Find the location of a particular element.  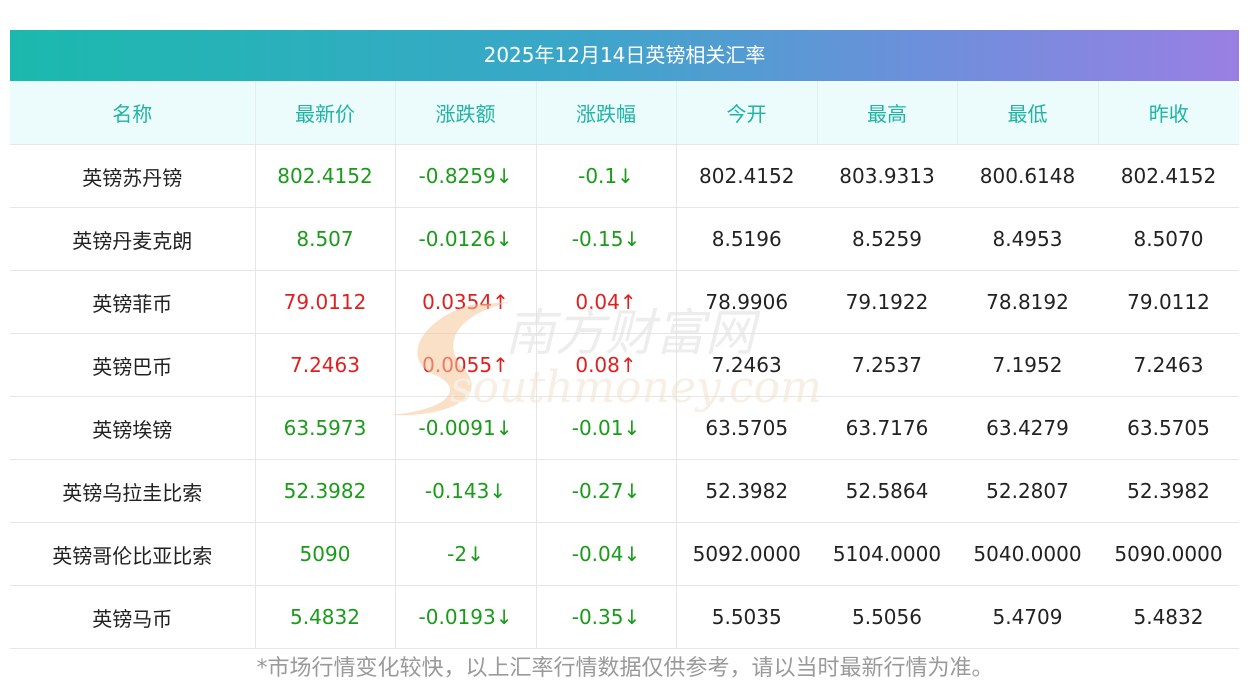

cell-name: 英镑巴币 is located at coordinates (133, 365).